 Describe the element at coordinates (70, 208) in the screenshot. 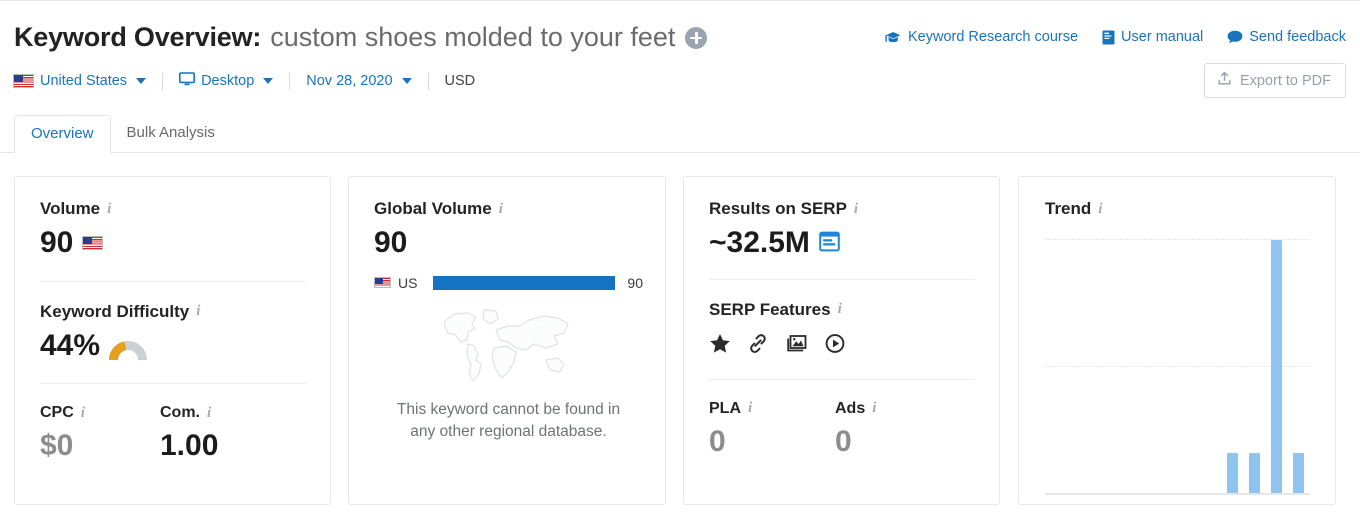

I see `volume-label-text: Volume` at that location.